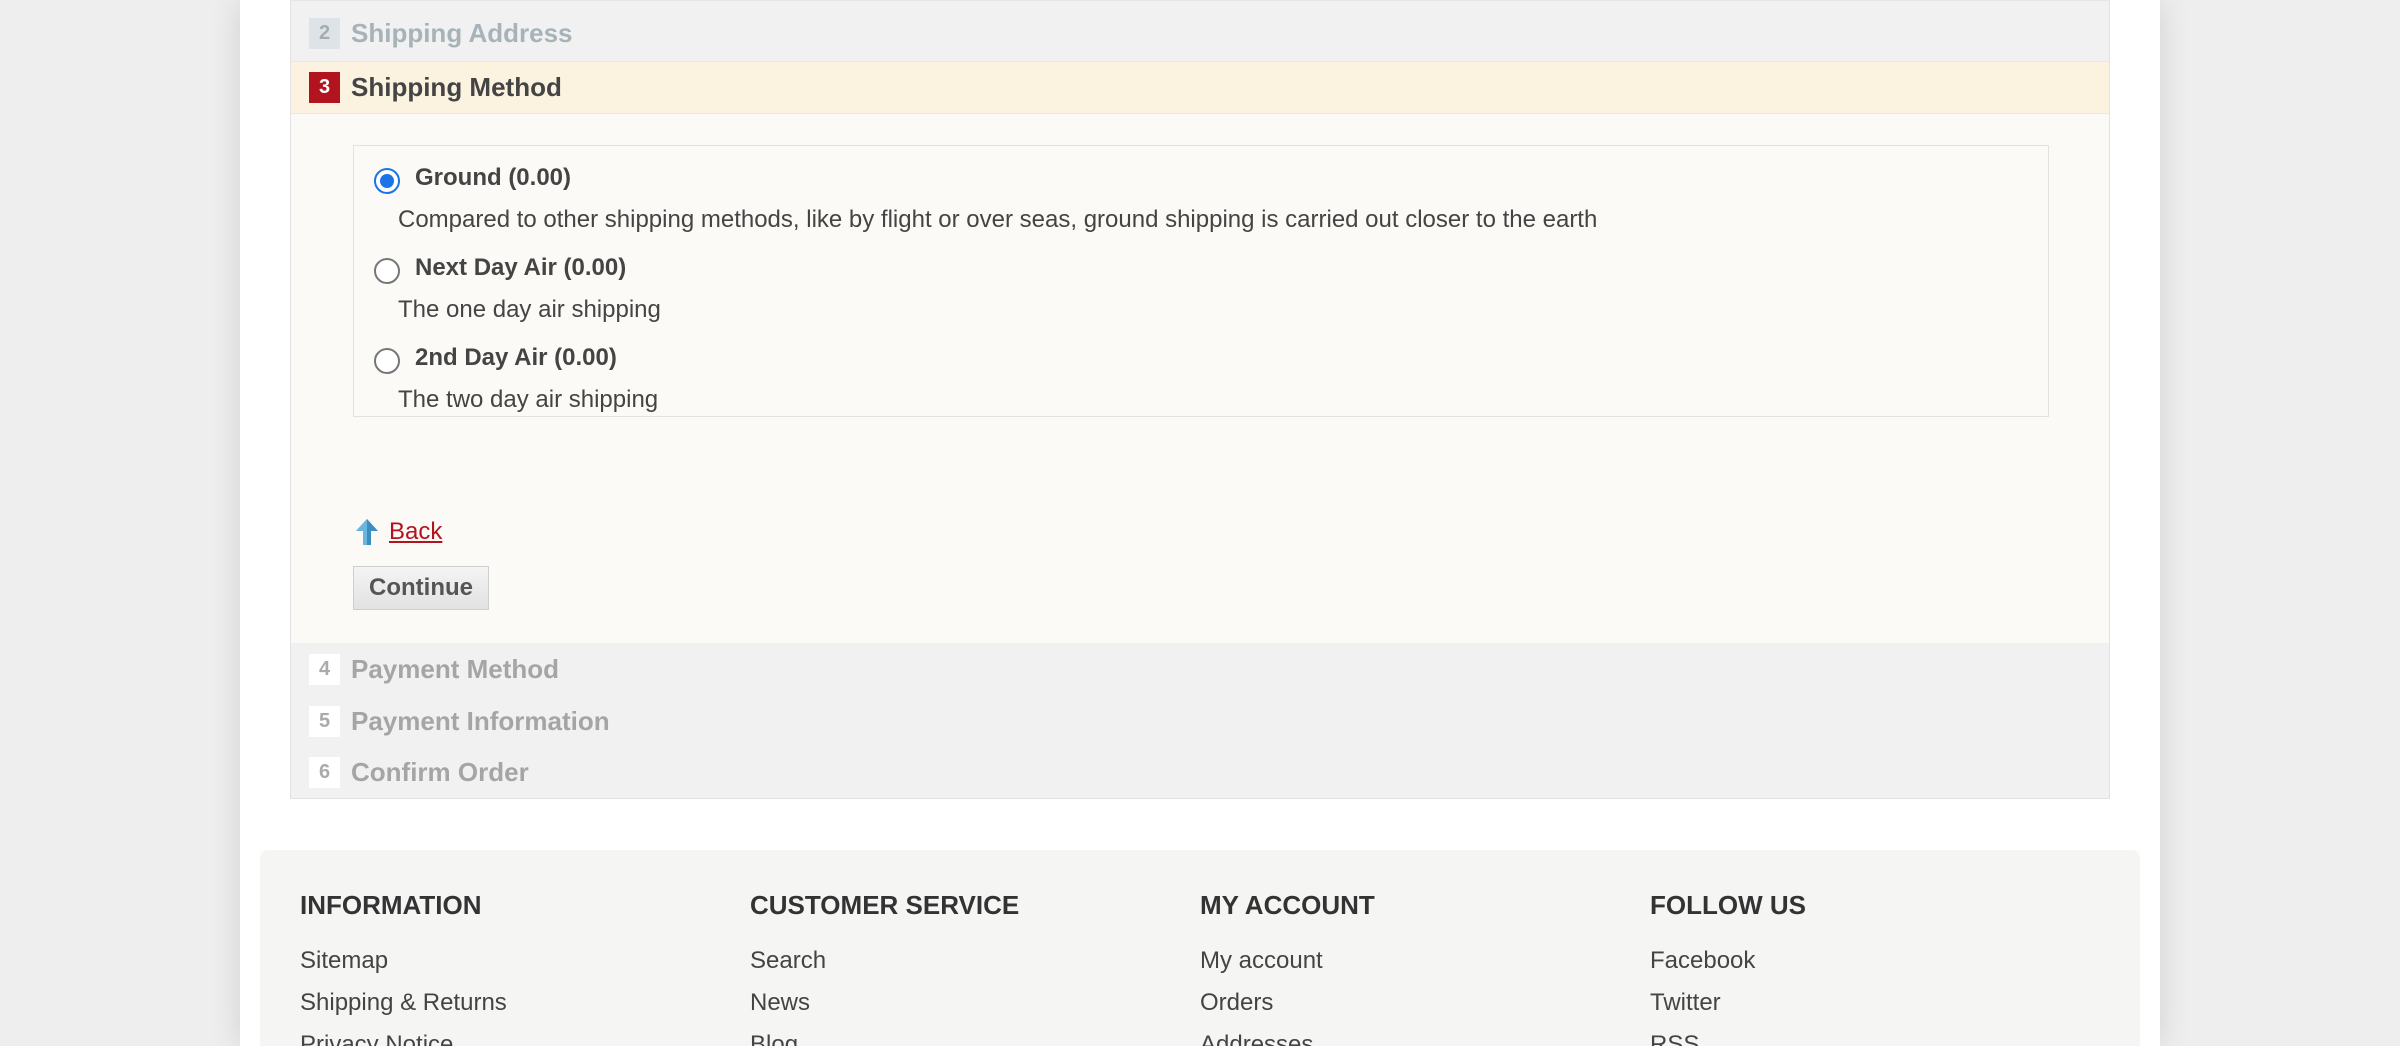  What do you see at coordinates (1200, 669) in the screenshot?
I see `step-payment-method: 4 Payment Method` at bounding box center [1200, 669].